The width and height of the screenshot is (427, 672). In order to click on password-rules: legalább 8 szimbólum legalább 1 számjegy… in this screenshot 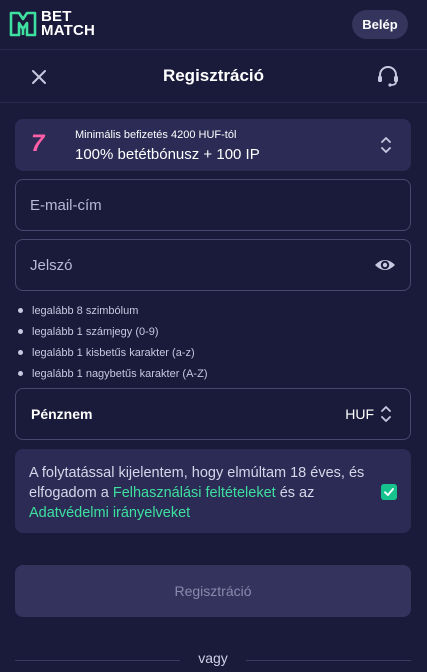, I will do `click(208, 342)`.